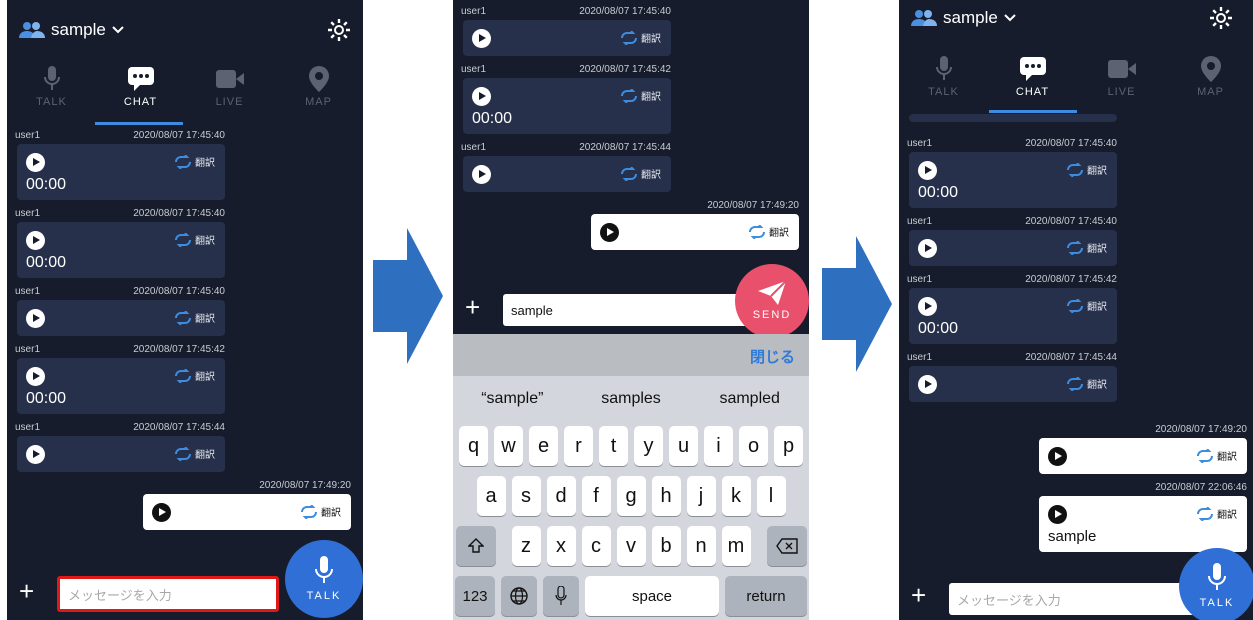 The height and width of the screenshot is (620, 1253). I want to click on key-v: v, so click(631, 546).